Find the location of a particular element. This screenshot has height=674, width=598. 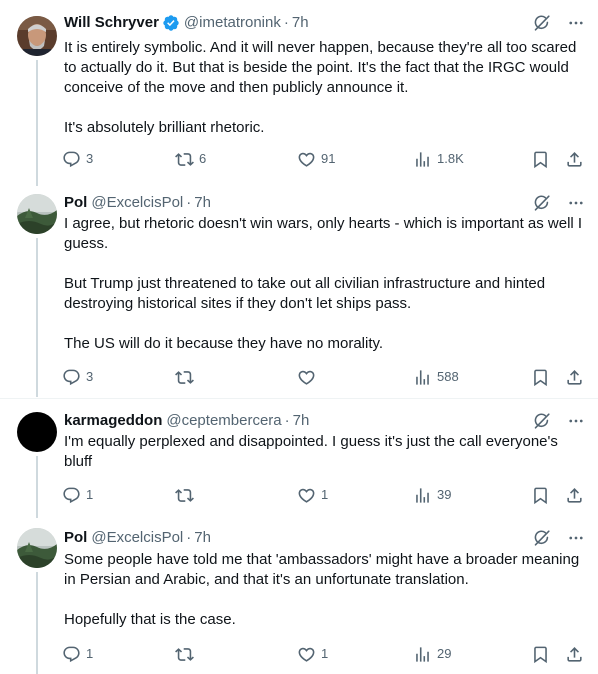

author-handle: @imetatronink is located at coordinates (232, 23).